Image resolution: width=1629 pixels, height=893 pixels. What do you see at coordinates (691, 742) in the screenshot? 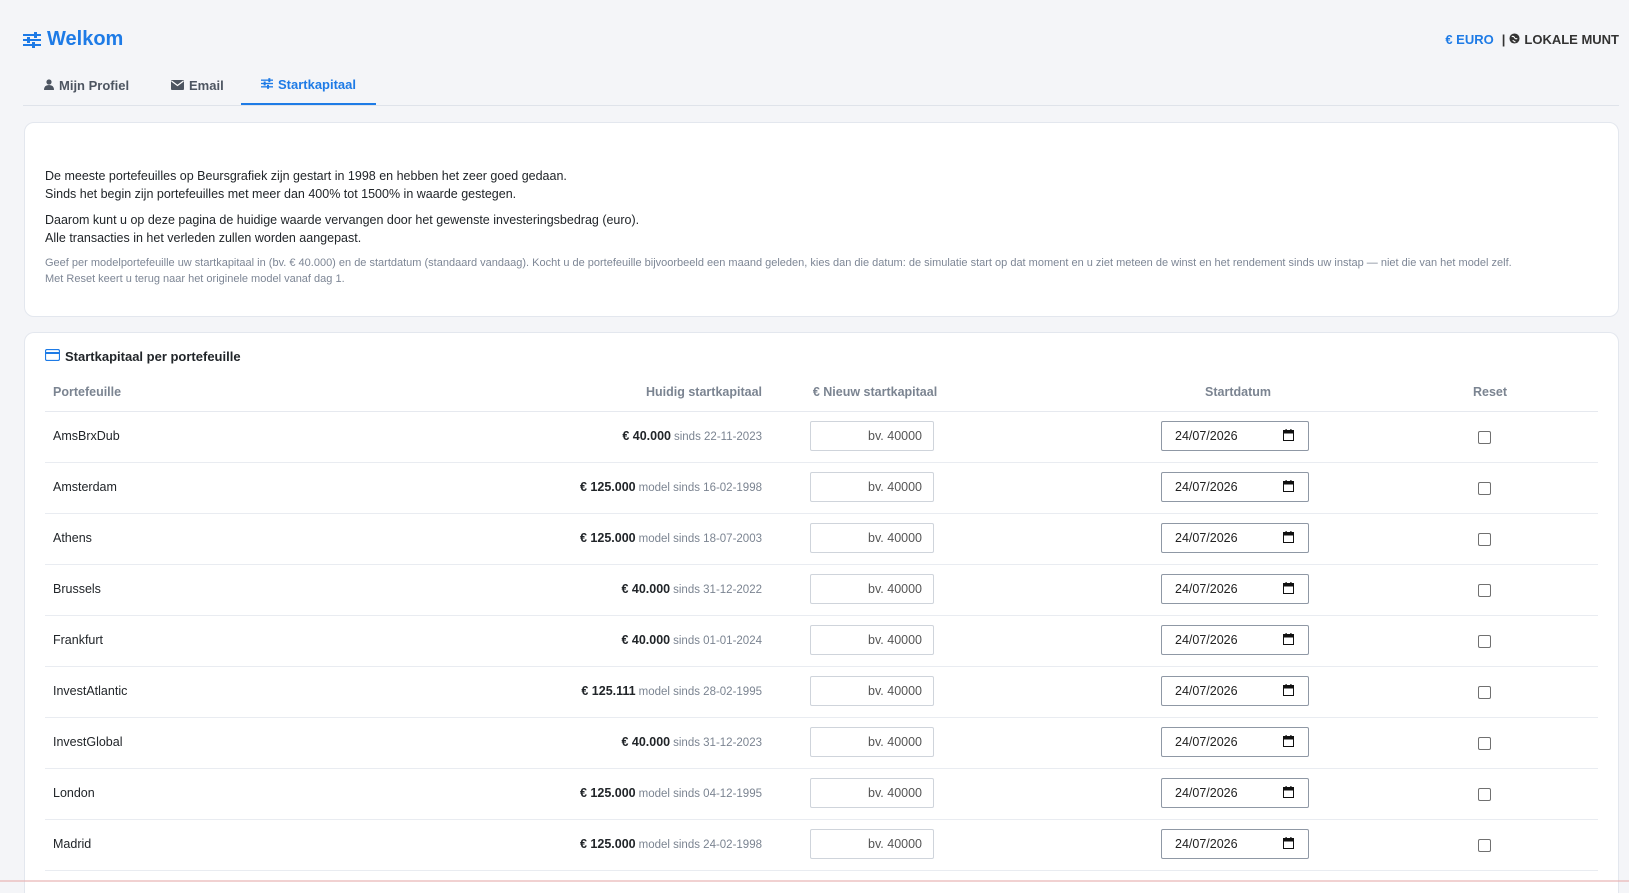
I see `current-capital: € 40.000 sinds 31-12-2023` at bounding box center [691, 742].